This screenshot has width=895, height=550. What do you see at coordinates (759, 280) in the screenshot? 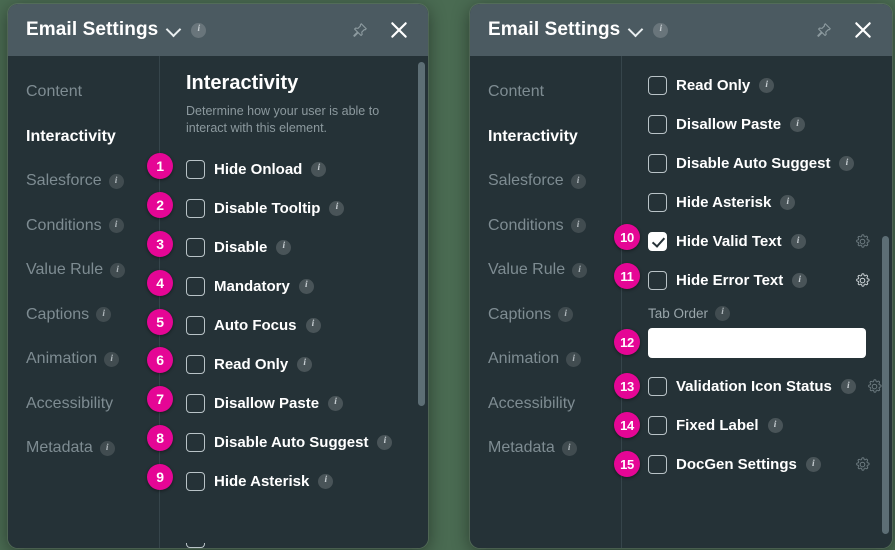
I see `option-row-hide-error-text: Hide Error Text i` at bounding box center [759, 280].